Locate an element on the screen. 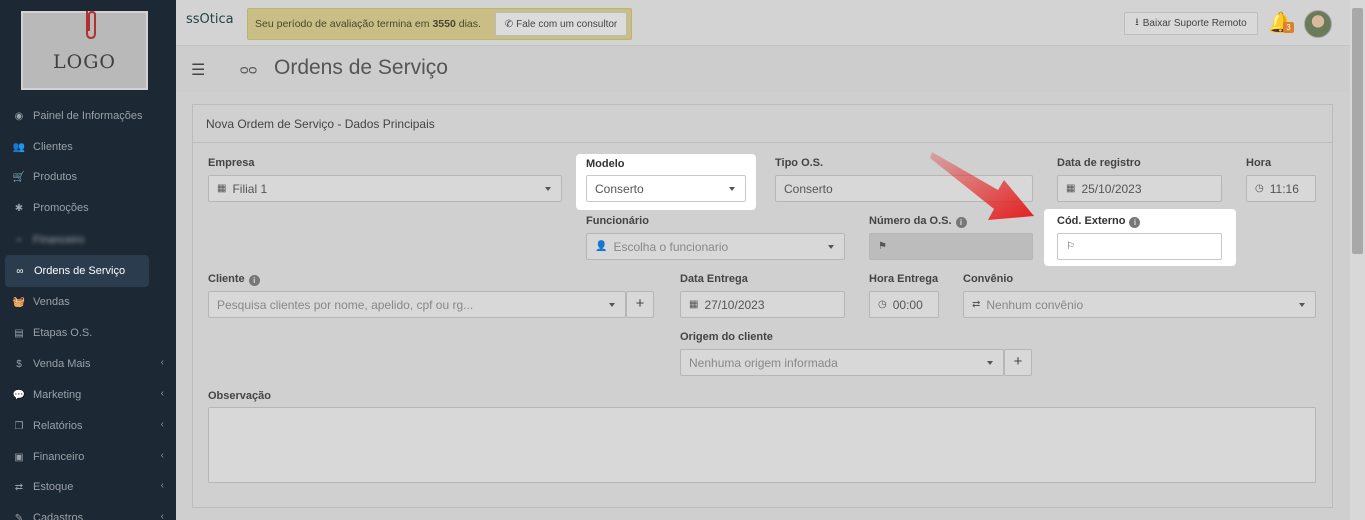 The width and height of the screenshot is (1365, 520). modelo-select: Conserto is located at coordinates (666, 188).